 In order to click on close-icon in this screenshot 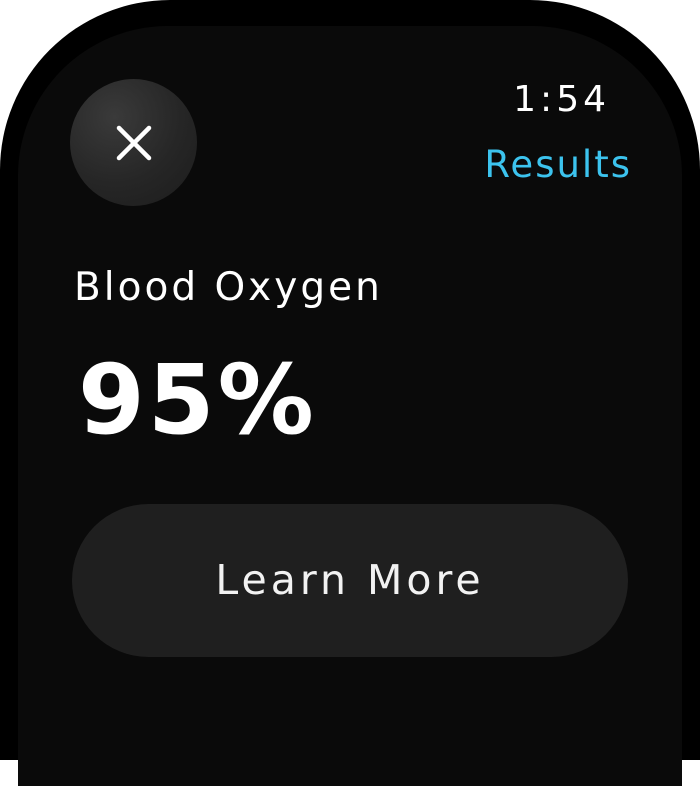, I will do `click(133, 142)`.